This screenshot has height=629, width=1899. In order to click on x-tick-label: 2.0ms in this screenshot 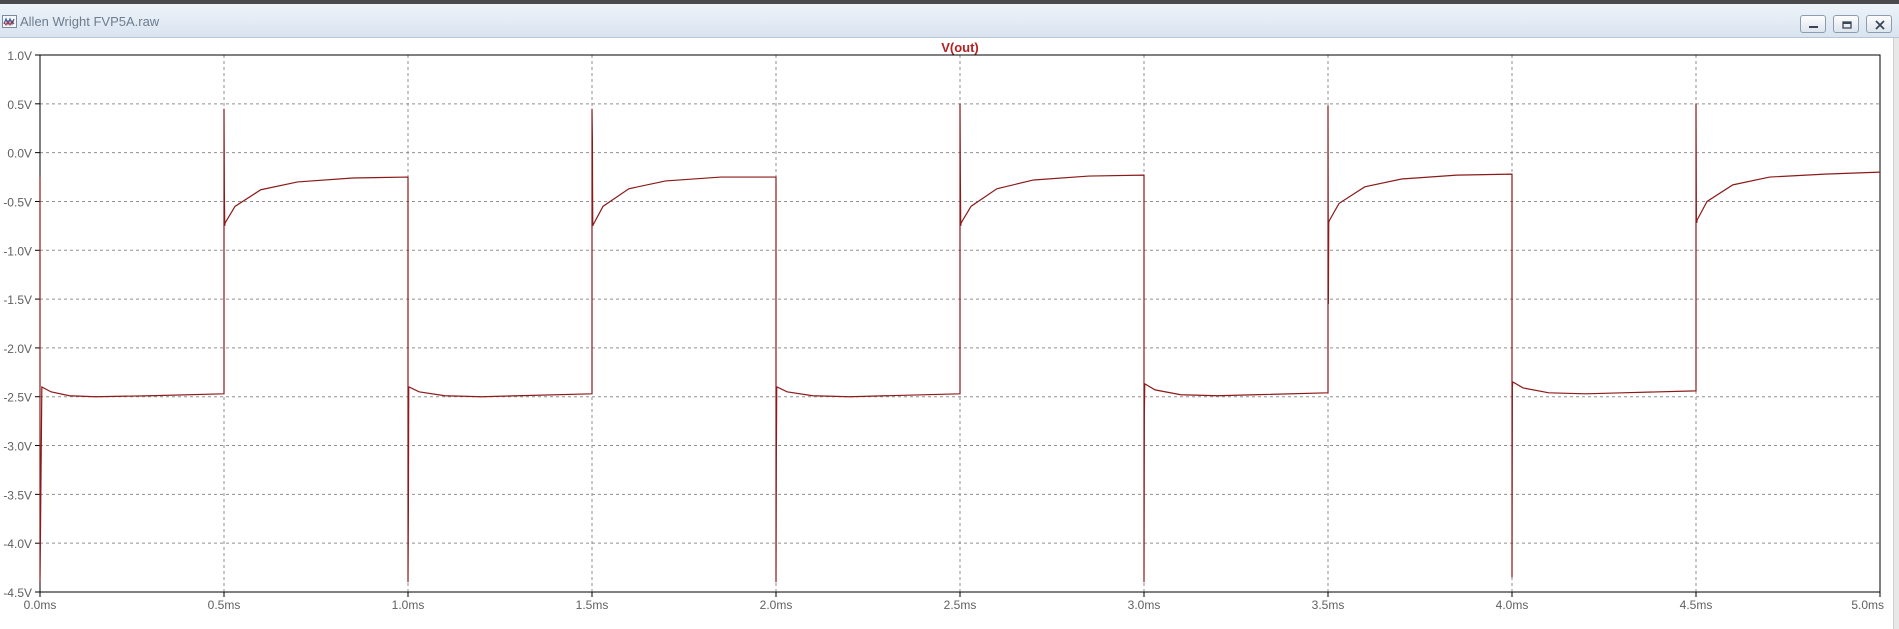, I will do `click(776, 605)`.